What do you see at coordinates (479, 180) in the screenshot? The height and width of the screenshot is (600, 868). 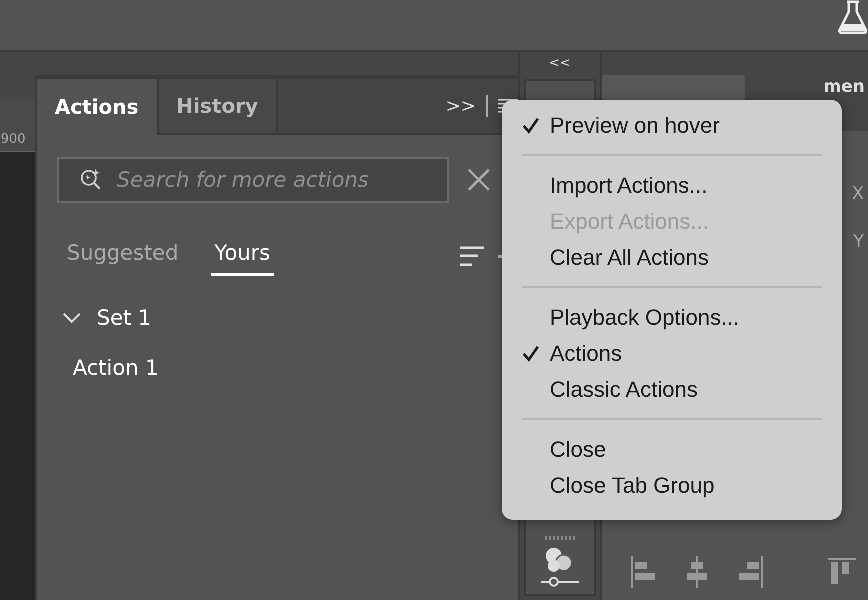 I see `close-icon` at bounding box center [479, 180].